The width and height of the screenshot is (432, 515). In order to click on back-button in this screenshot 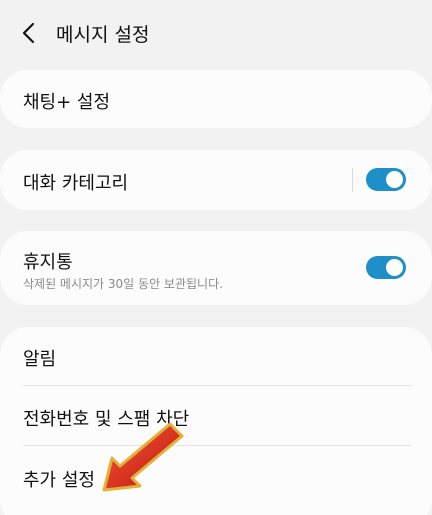, I will do `click(29, 33)`.